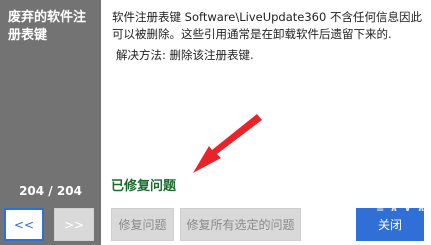 This screenshot has height=245, width=431. I want to click on watermark-logo: ≡ ∧ ∨ ∧, so click(401, 208).